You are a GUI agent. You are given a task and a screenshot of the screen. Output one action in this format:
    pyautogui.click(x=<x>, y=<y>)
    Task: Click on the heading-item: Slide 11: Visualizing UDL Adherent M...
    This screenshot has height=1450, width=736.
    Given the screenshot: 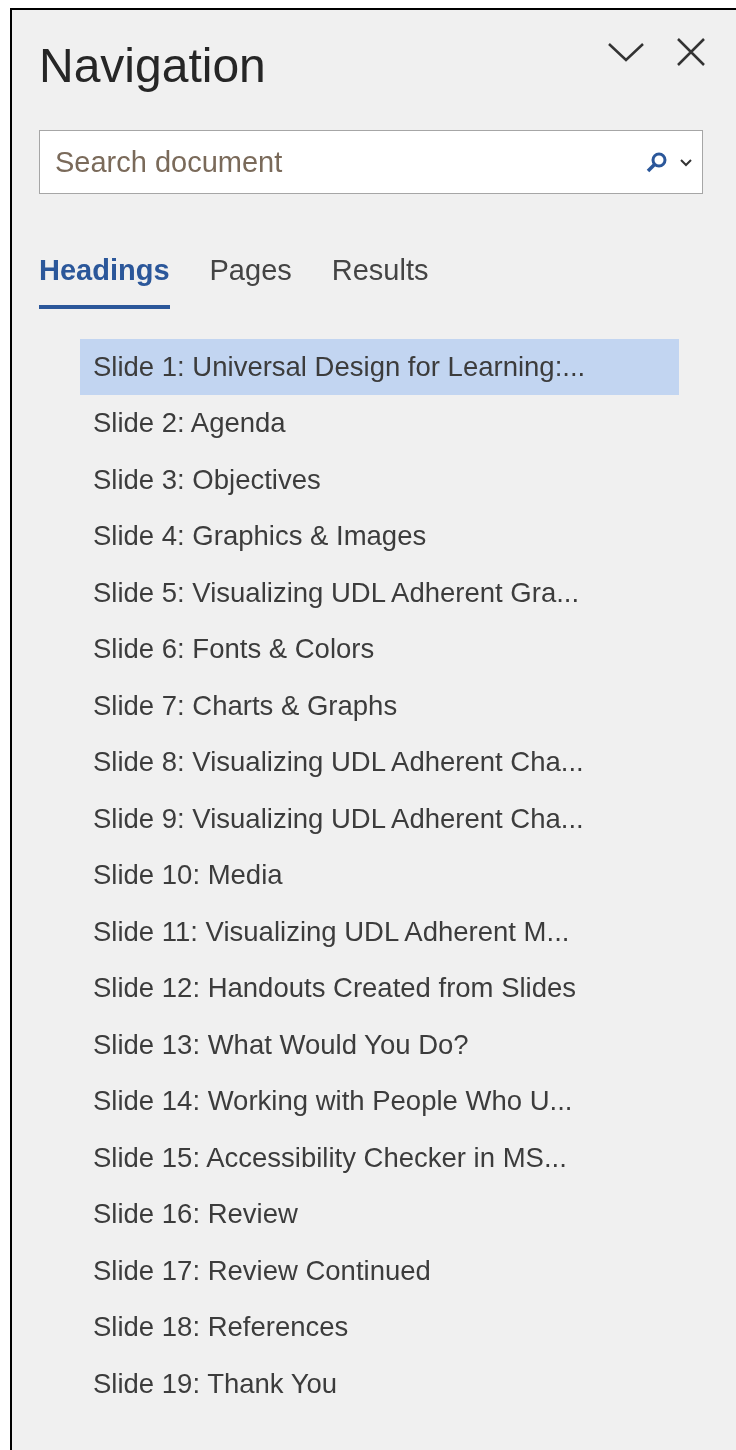 What is the action you would take?
    pyautogui.click(x=379, y=931)
    